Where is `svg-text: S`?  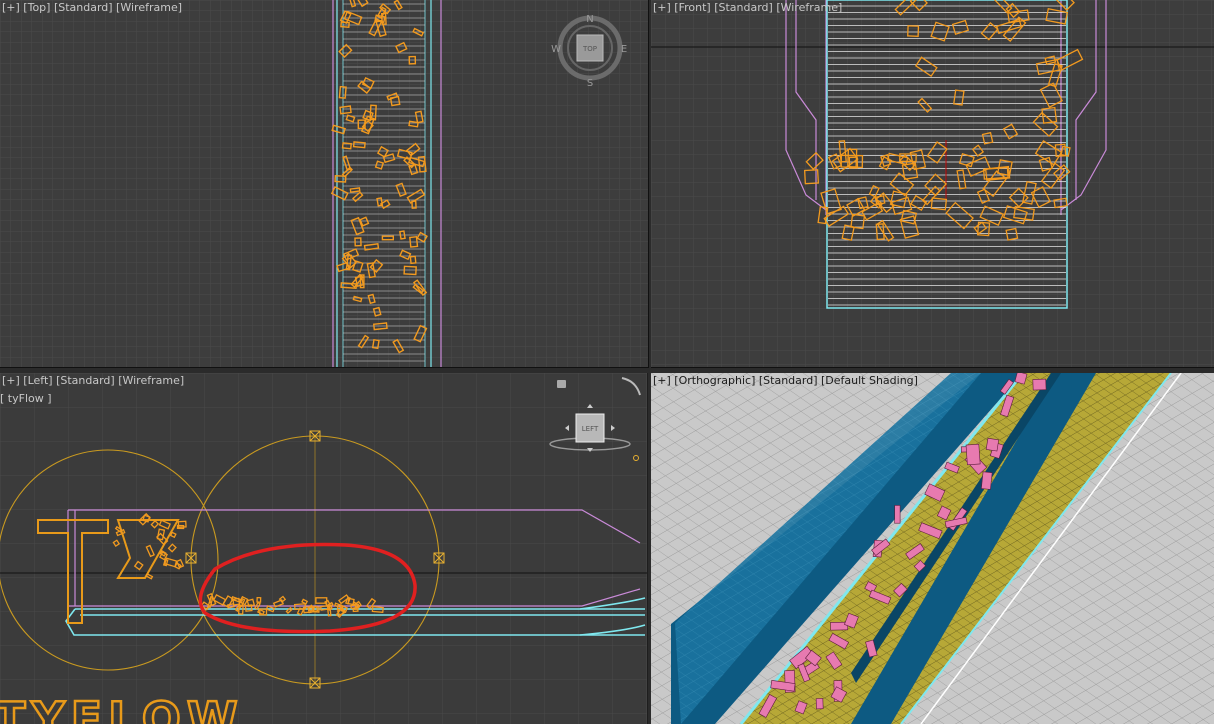
svg-text: S is located at coordinates (590, 83).